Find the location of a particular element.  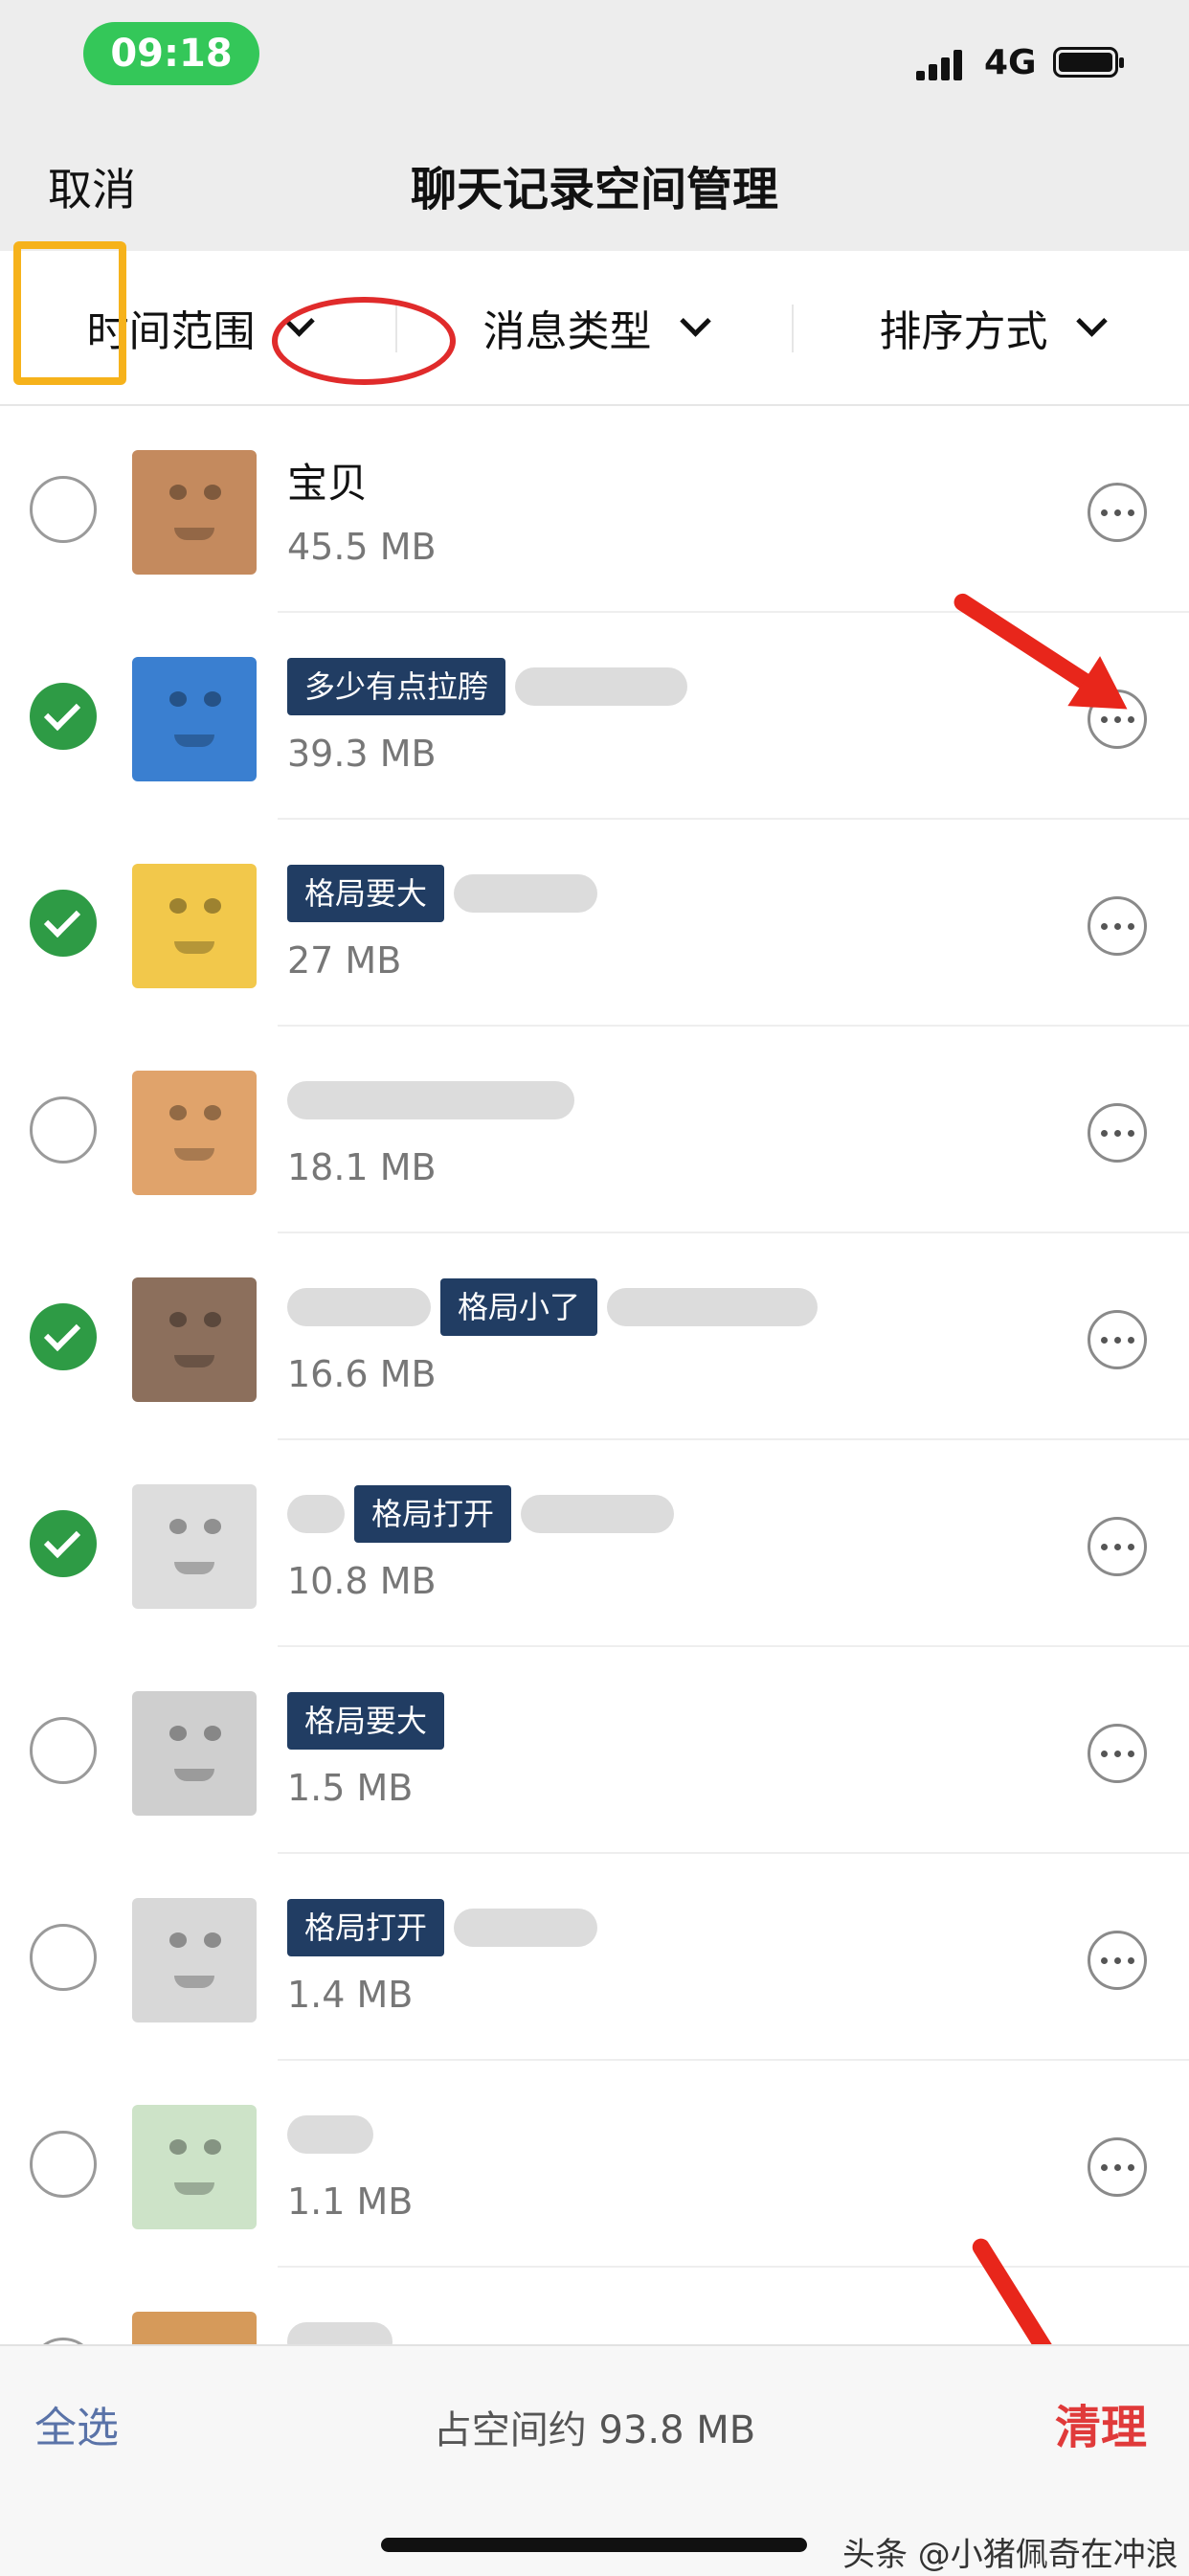

filter-label: 消息类型 is located at coordinates (567, 331).